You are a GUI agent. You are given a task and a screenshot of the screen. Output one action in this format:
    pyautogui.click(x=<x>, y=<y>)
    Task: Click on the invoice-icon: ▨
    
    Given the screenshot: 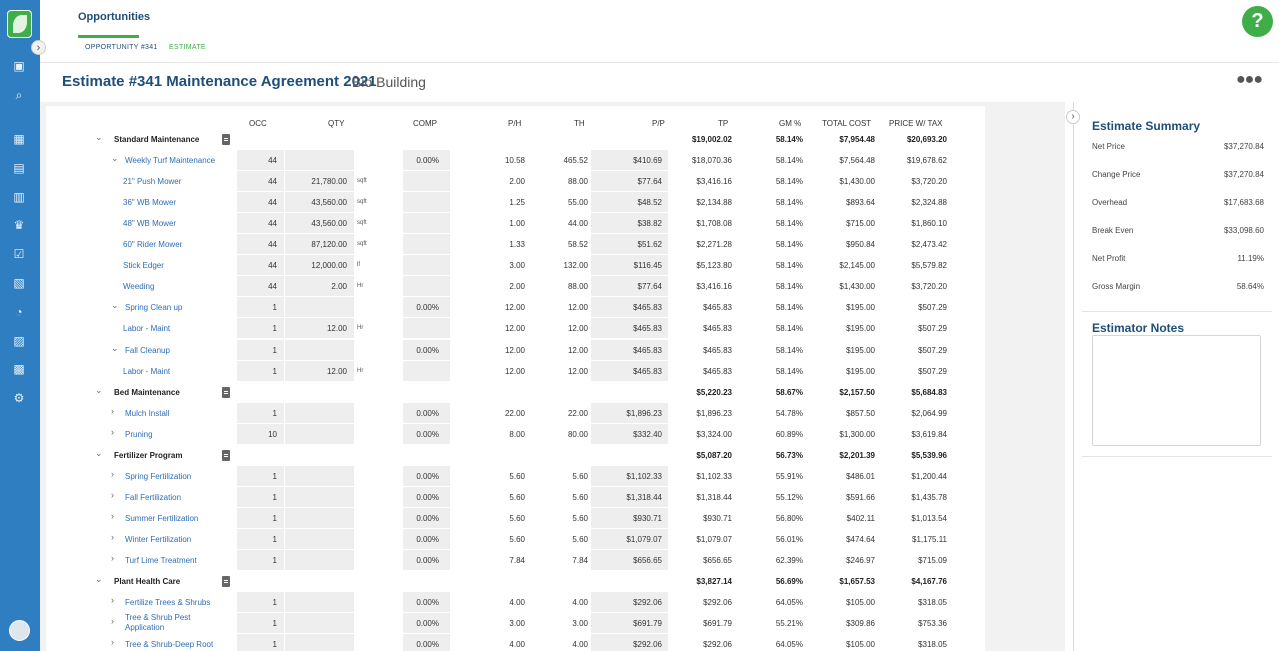 What is the action you would take?
    pyautogui.click(x=19, y=341)
    